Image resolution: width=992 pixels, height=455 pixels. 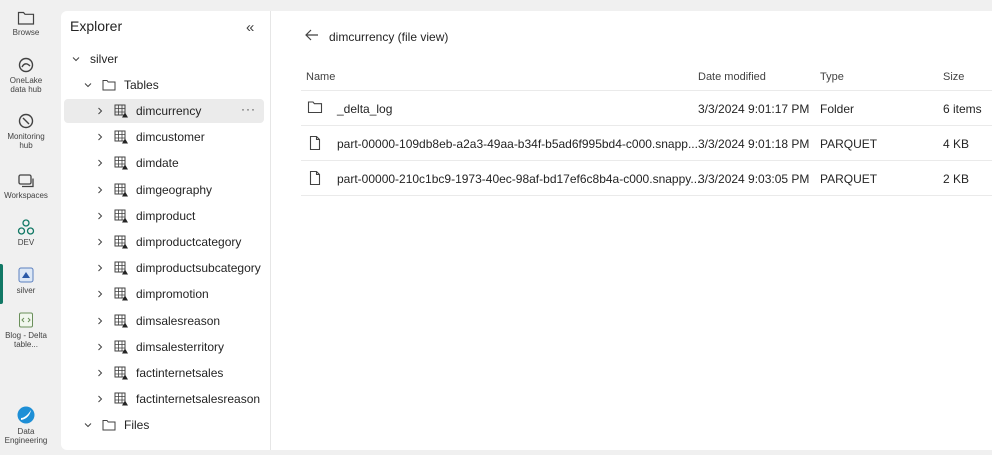 I want to click on table-name: dimcurrency, so click(x=169, y=111).